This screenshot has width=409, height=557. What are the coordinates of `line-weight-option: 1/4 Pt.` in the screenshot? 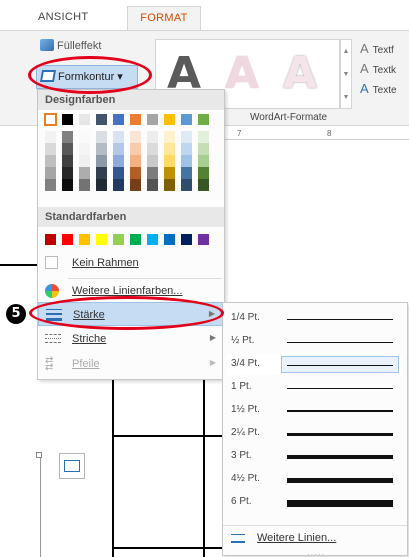 It's located at (315, 318).